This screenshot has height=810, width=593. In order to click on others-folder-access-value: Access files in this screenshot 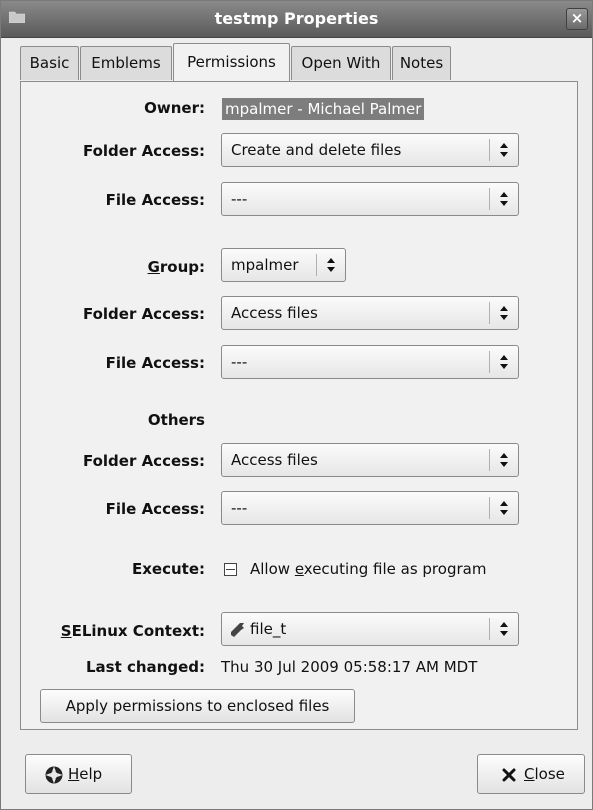, I will do `click(274, 460)`.